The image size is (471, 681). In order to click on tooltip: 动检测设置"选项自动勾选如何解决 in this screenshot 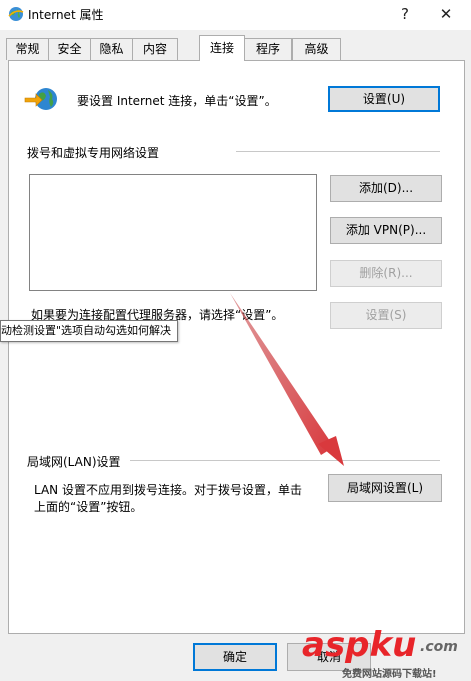, I will do `click(89, 331)`.